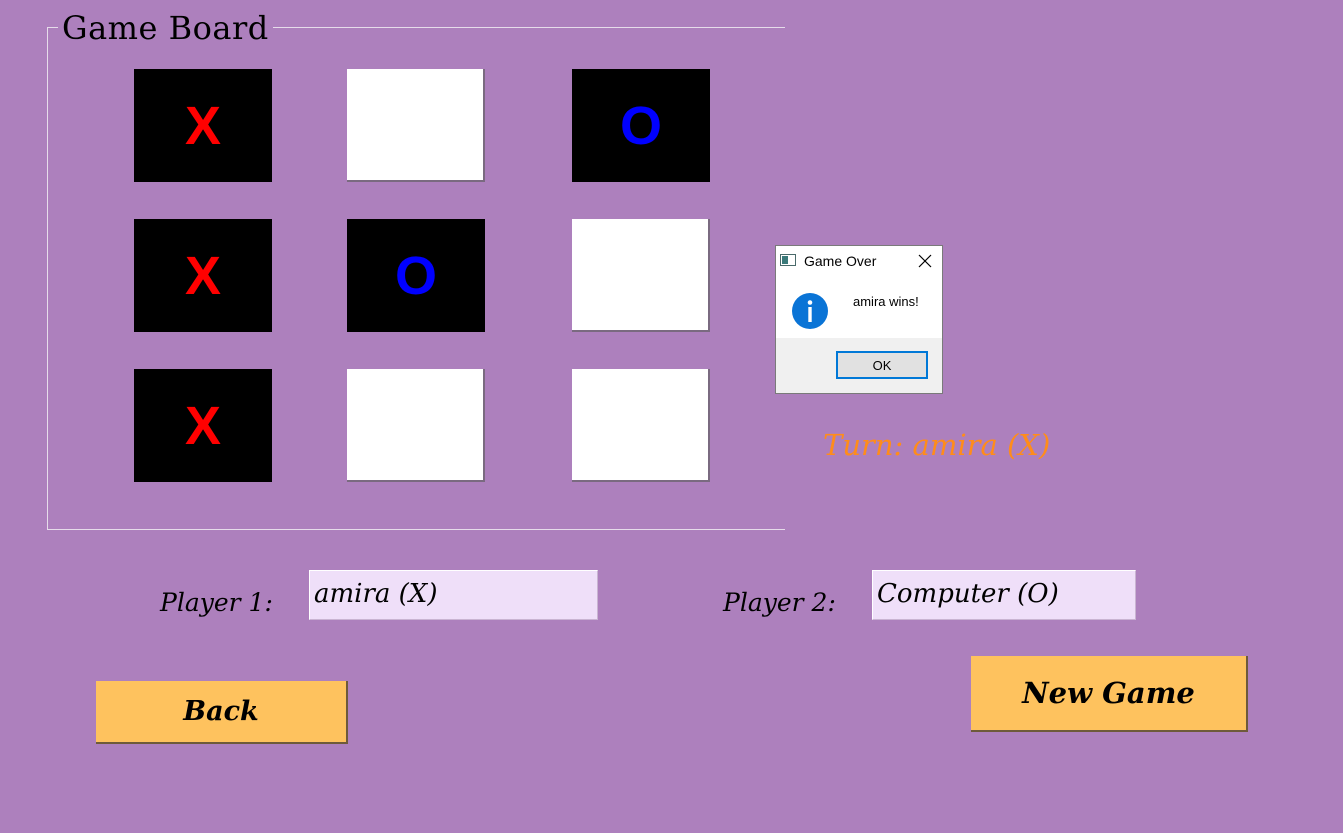 Image resolution: width=1343 pixels, height=833 pixels. What do you see at coordinates (810, 311) in the screenshot?
I see `info-icon` at bounding box center [810, 311].